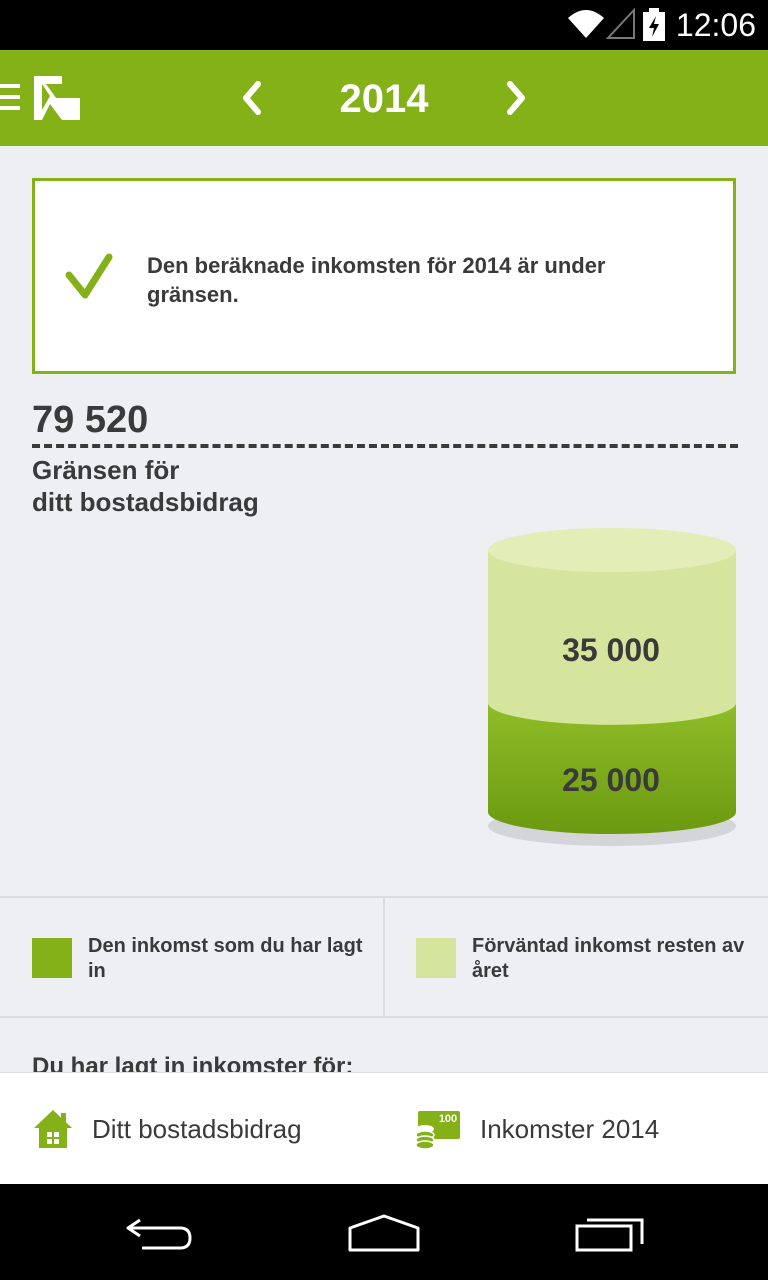  Describe the element at coordinates (654, 24) in the screenshot. I see `battery-icon` at that location.